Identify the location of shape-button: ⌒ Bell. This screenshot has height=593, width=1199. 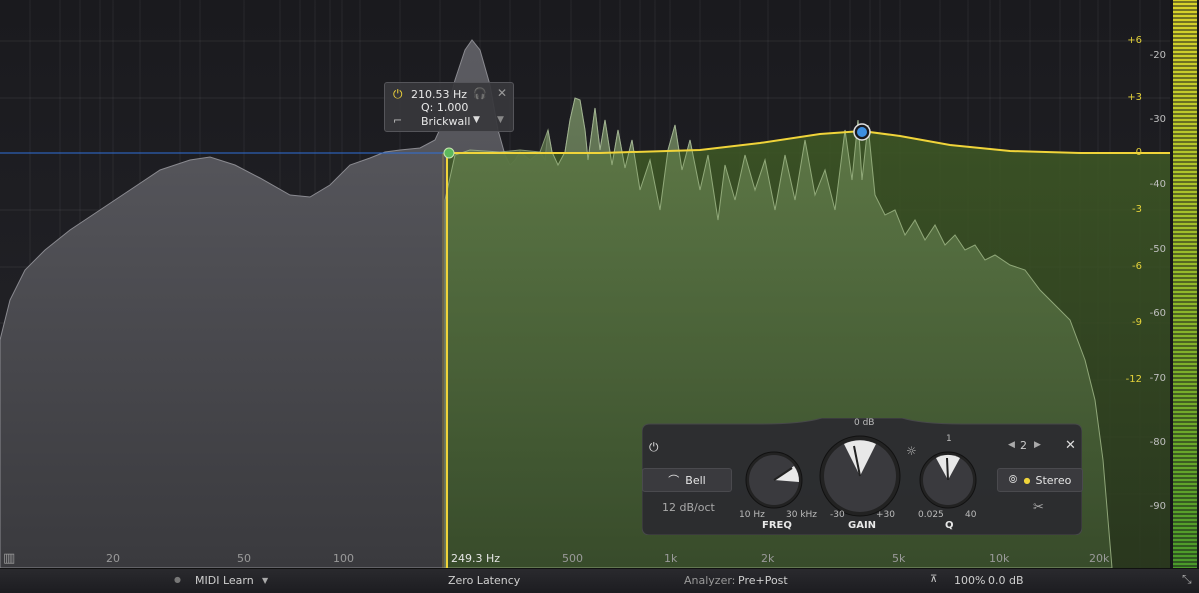
(687, 480).